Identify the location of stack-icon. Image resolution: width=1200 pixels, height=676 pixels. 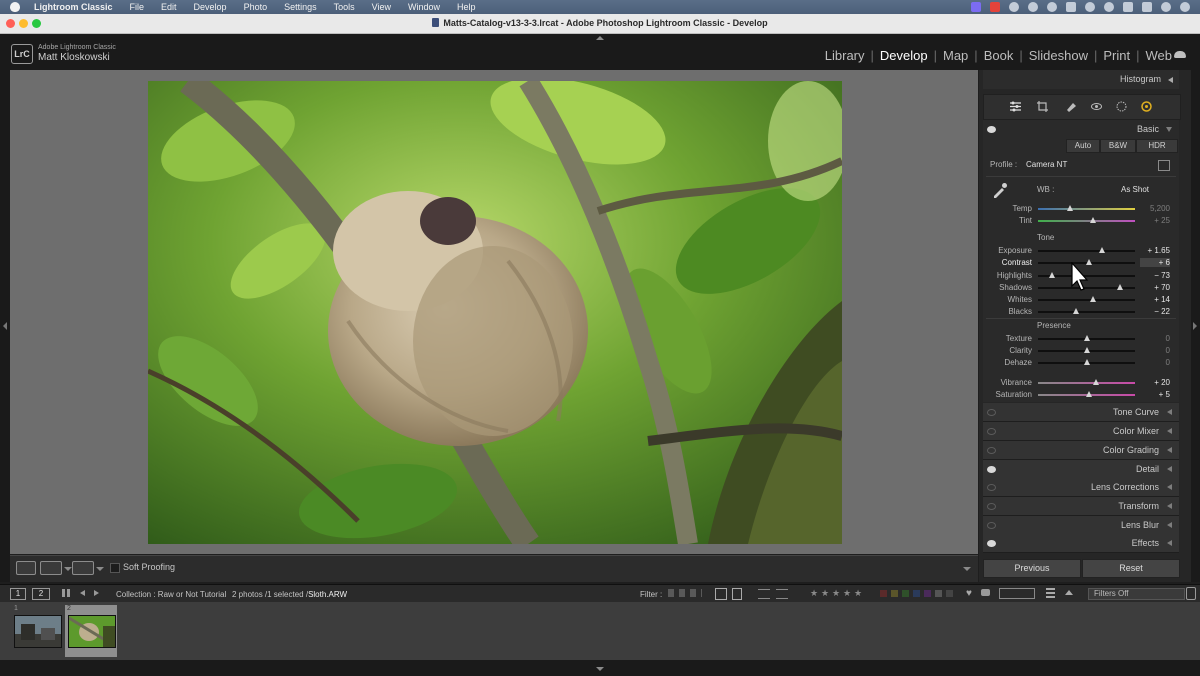
(1050, 593).